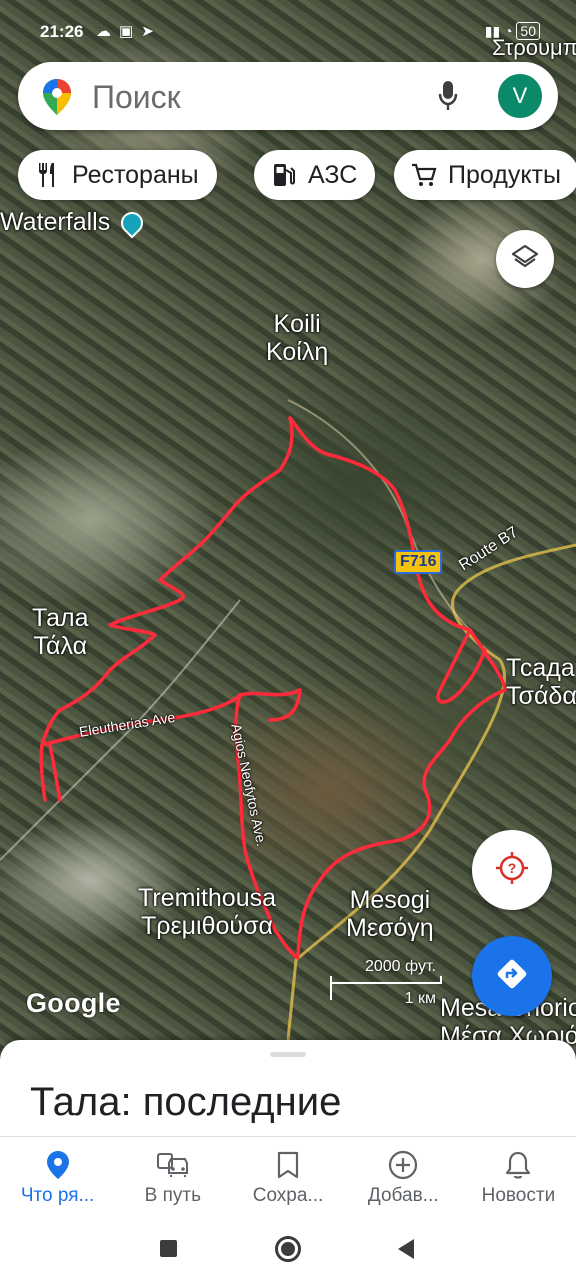  What do you see at coordinates (288, 96) in the screenshot?
I see `search-bar: Поиск V` at bounding box center [288, 96].